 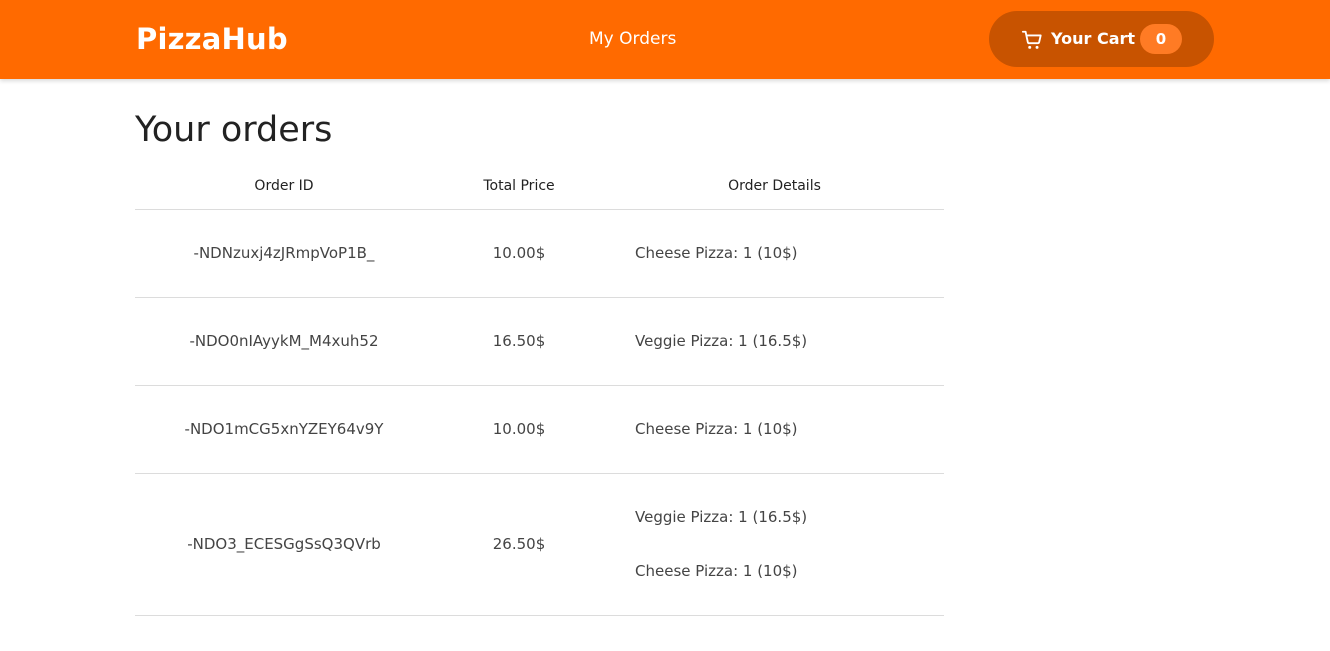 I want to click on my-orders-link: My Orders, so click(x=632, y=39).